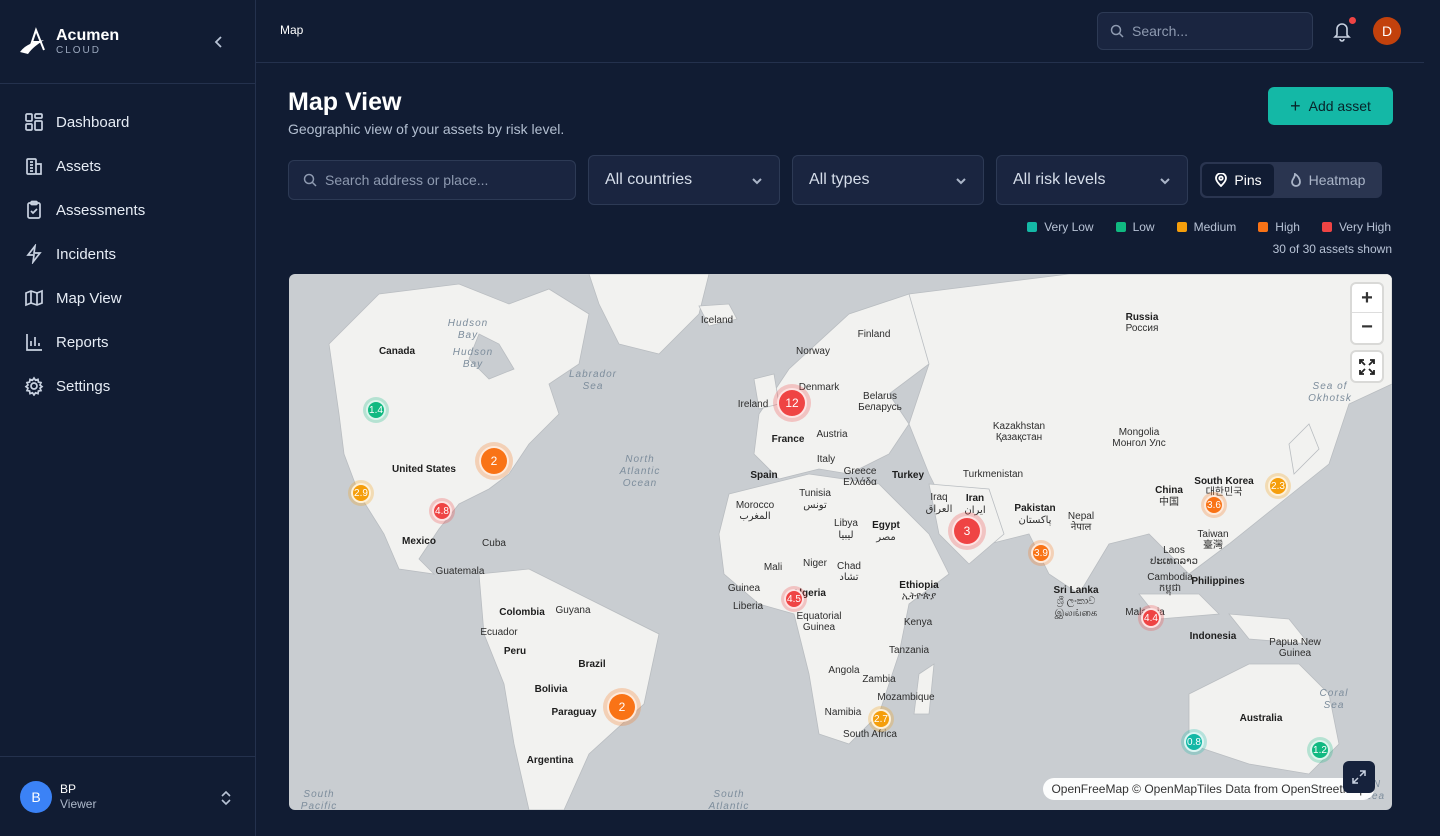 The width and height of the screenshot is (1440, 836). Describe the element at coordinates (1359, 777) in the screenshot. I see `expand-map-button` at that location.